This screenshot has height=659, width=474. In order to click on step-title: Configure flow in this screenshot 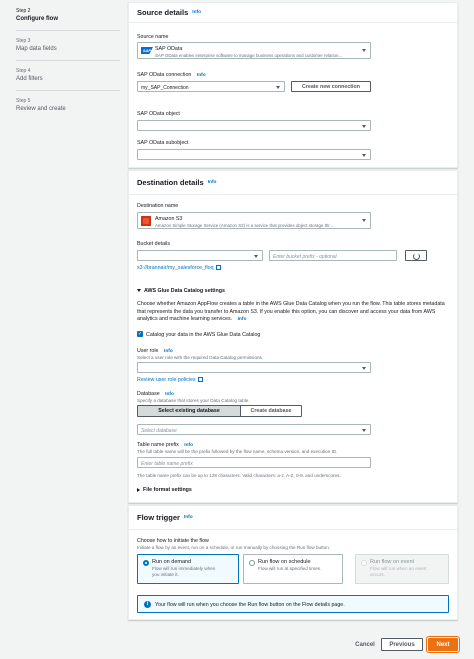, I will do `click(37, 19)`.